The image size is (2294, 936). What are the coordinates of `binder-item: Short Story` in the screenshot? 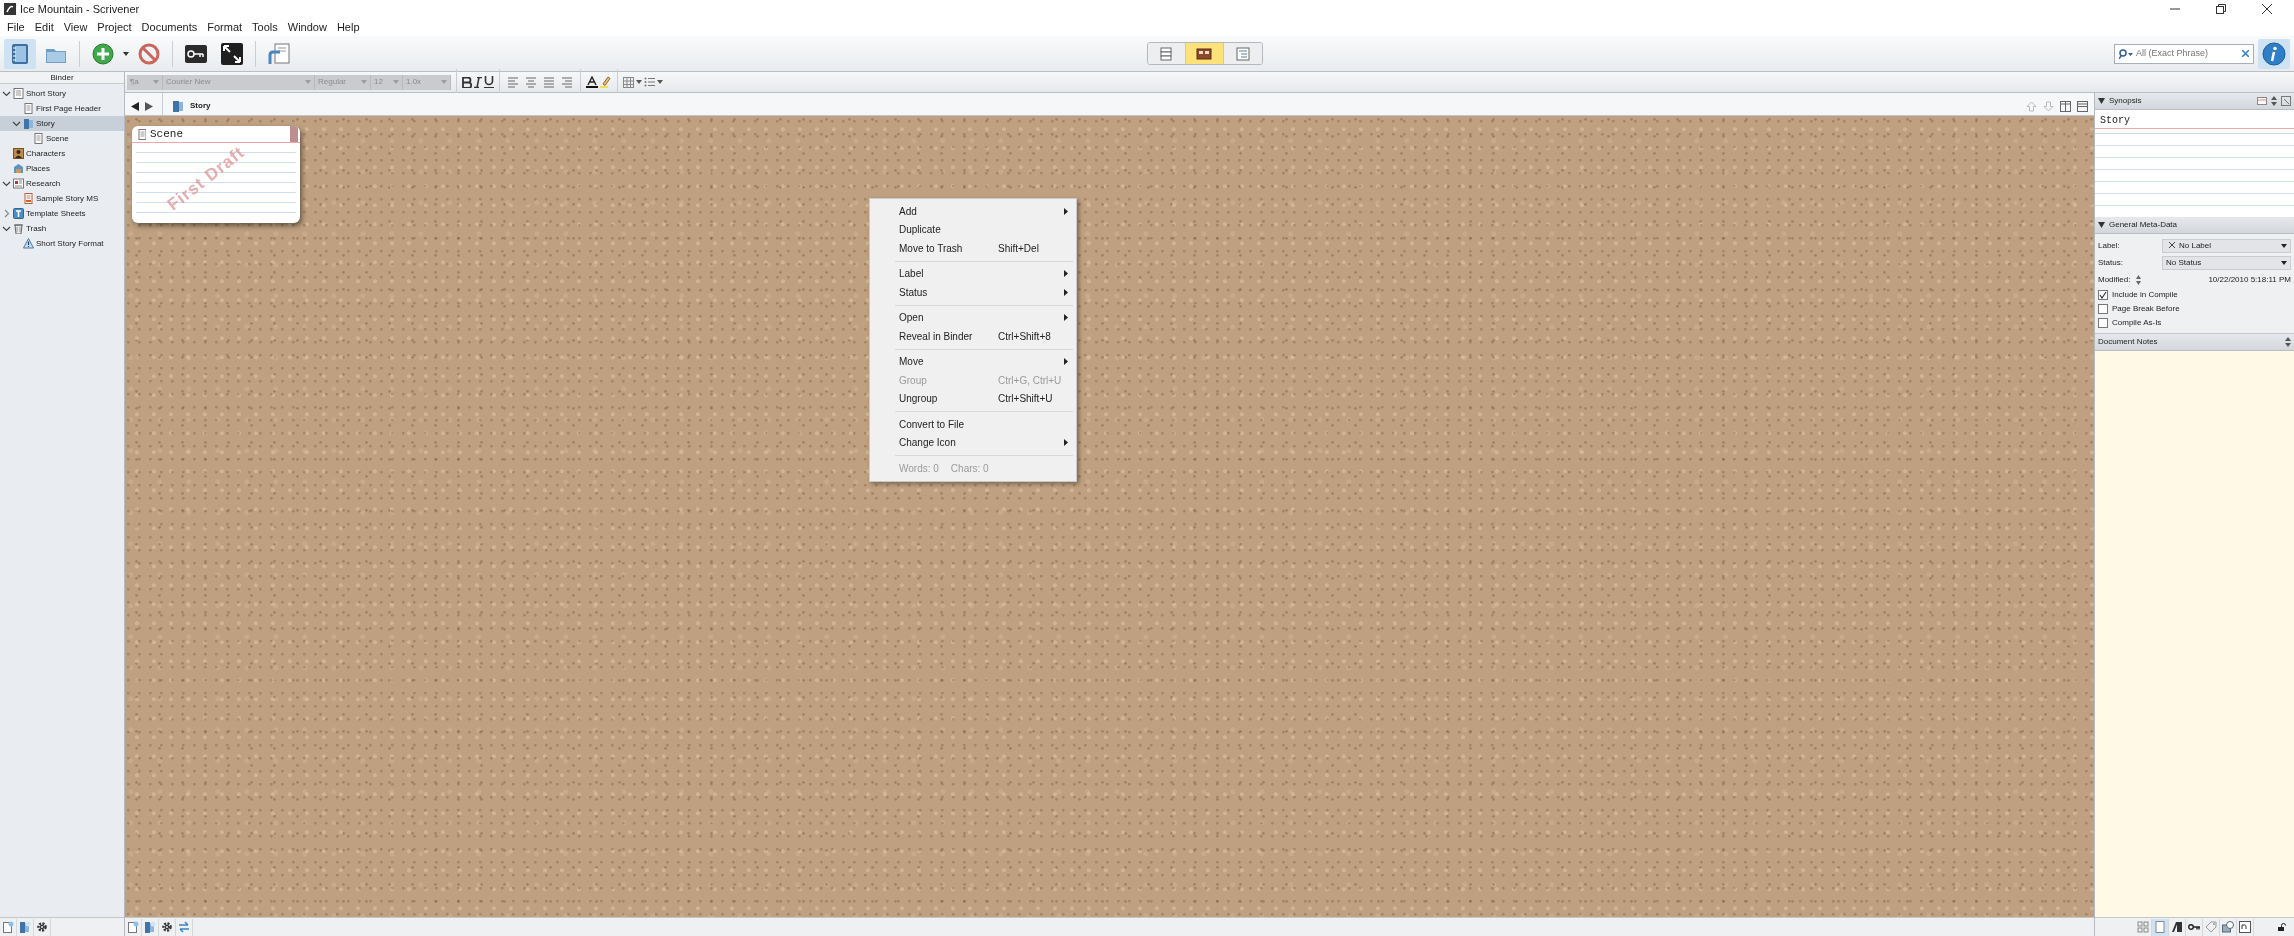 It's located at (62, 93).